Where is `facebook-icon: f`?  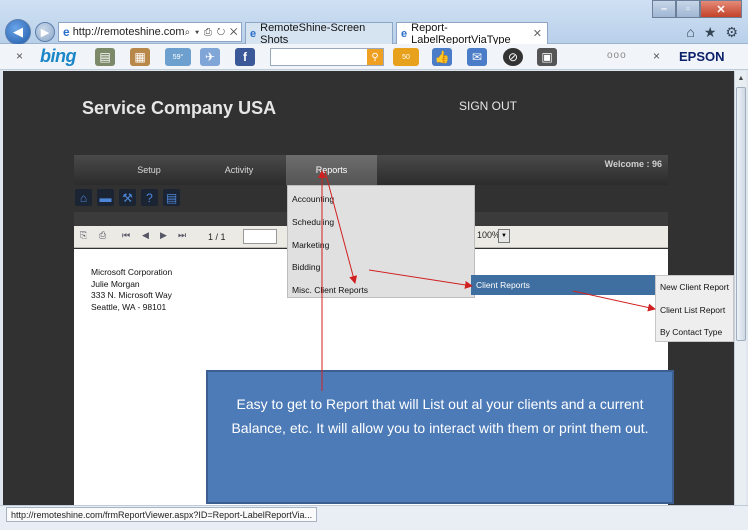 facebook-icon: f is located at coordinates (245, 57).